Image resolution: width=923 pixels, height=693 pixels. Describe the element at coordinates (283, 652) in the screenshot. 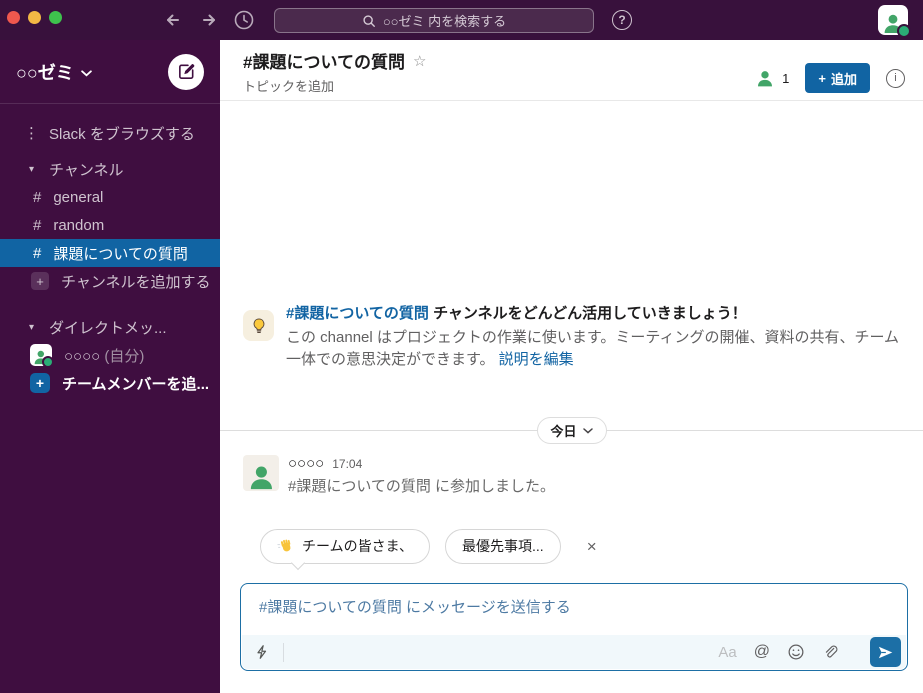

I see `toolbar-divider` at that location.